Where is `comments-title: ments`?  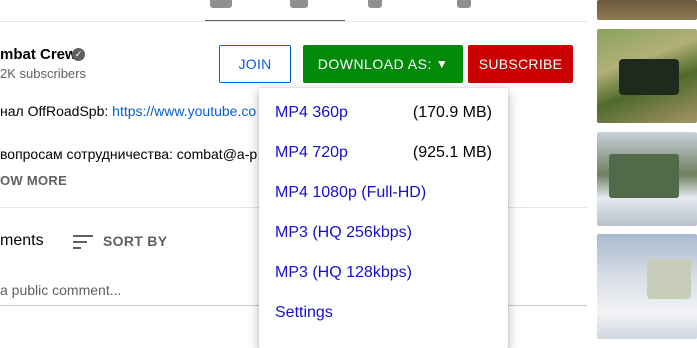
comments-title: ments is located at coordinates (22, 240).